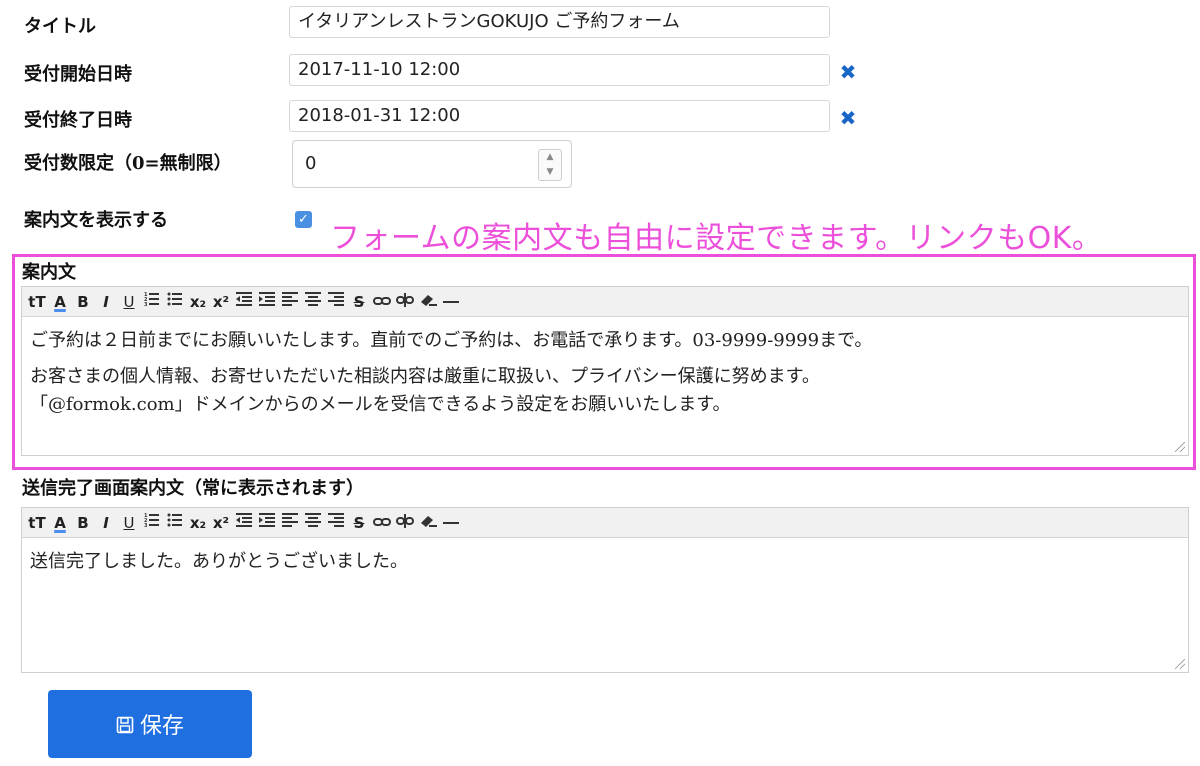 This screenshot has height=766, width=1200. Describe the element at coordinates (128, 163) in the screenshot. I see `limit-label: 受付数限定（0=無制限）` at that location.